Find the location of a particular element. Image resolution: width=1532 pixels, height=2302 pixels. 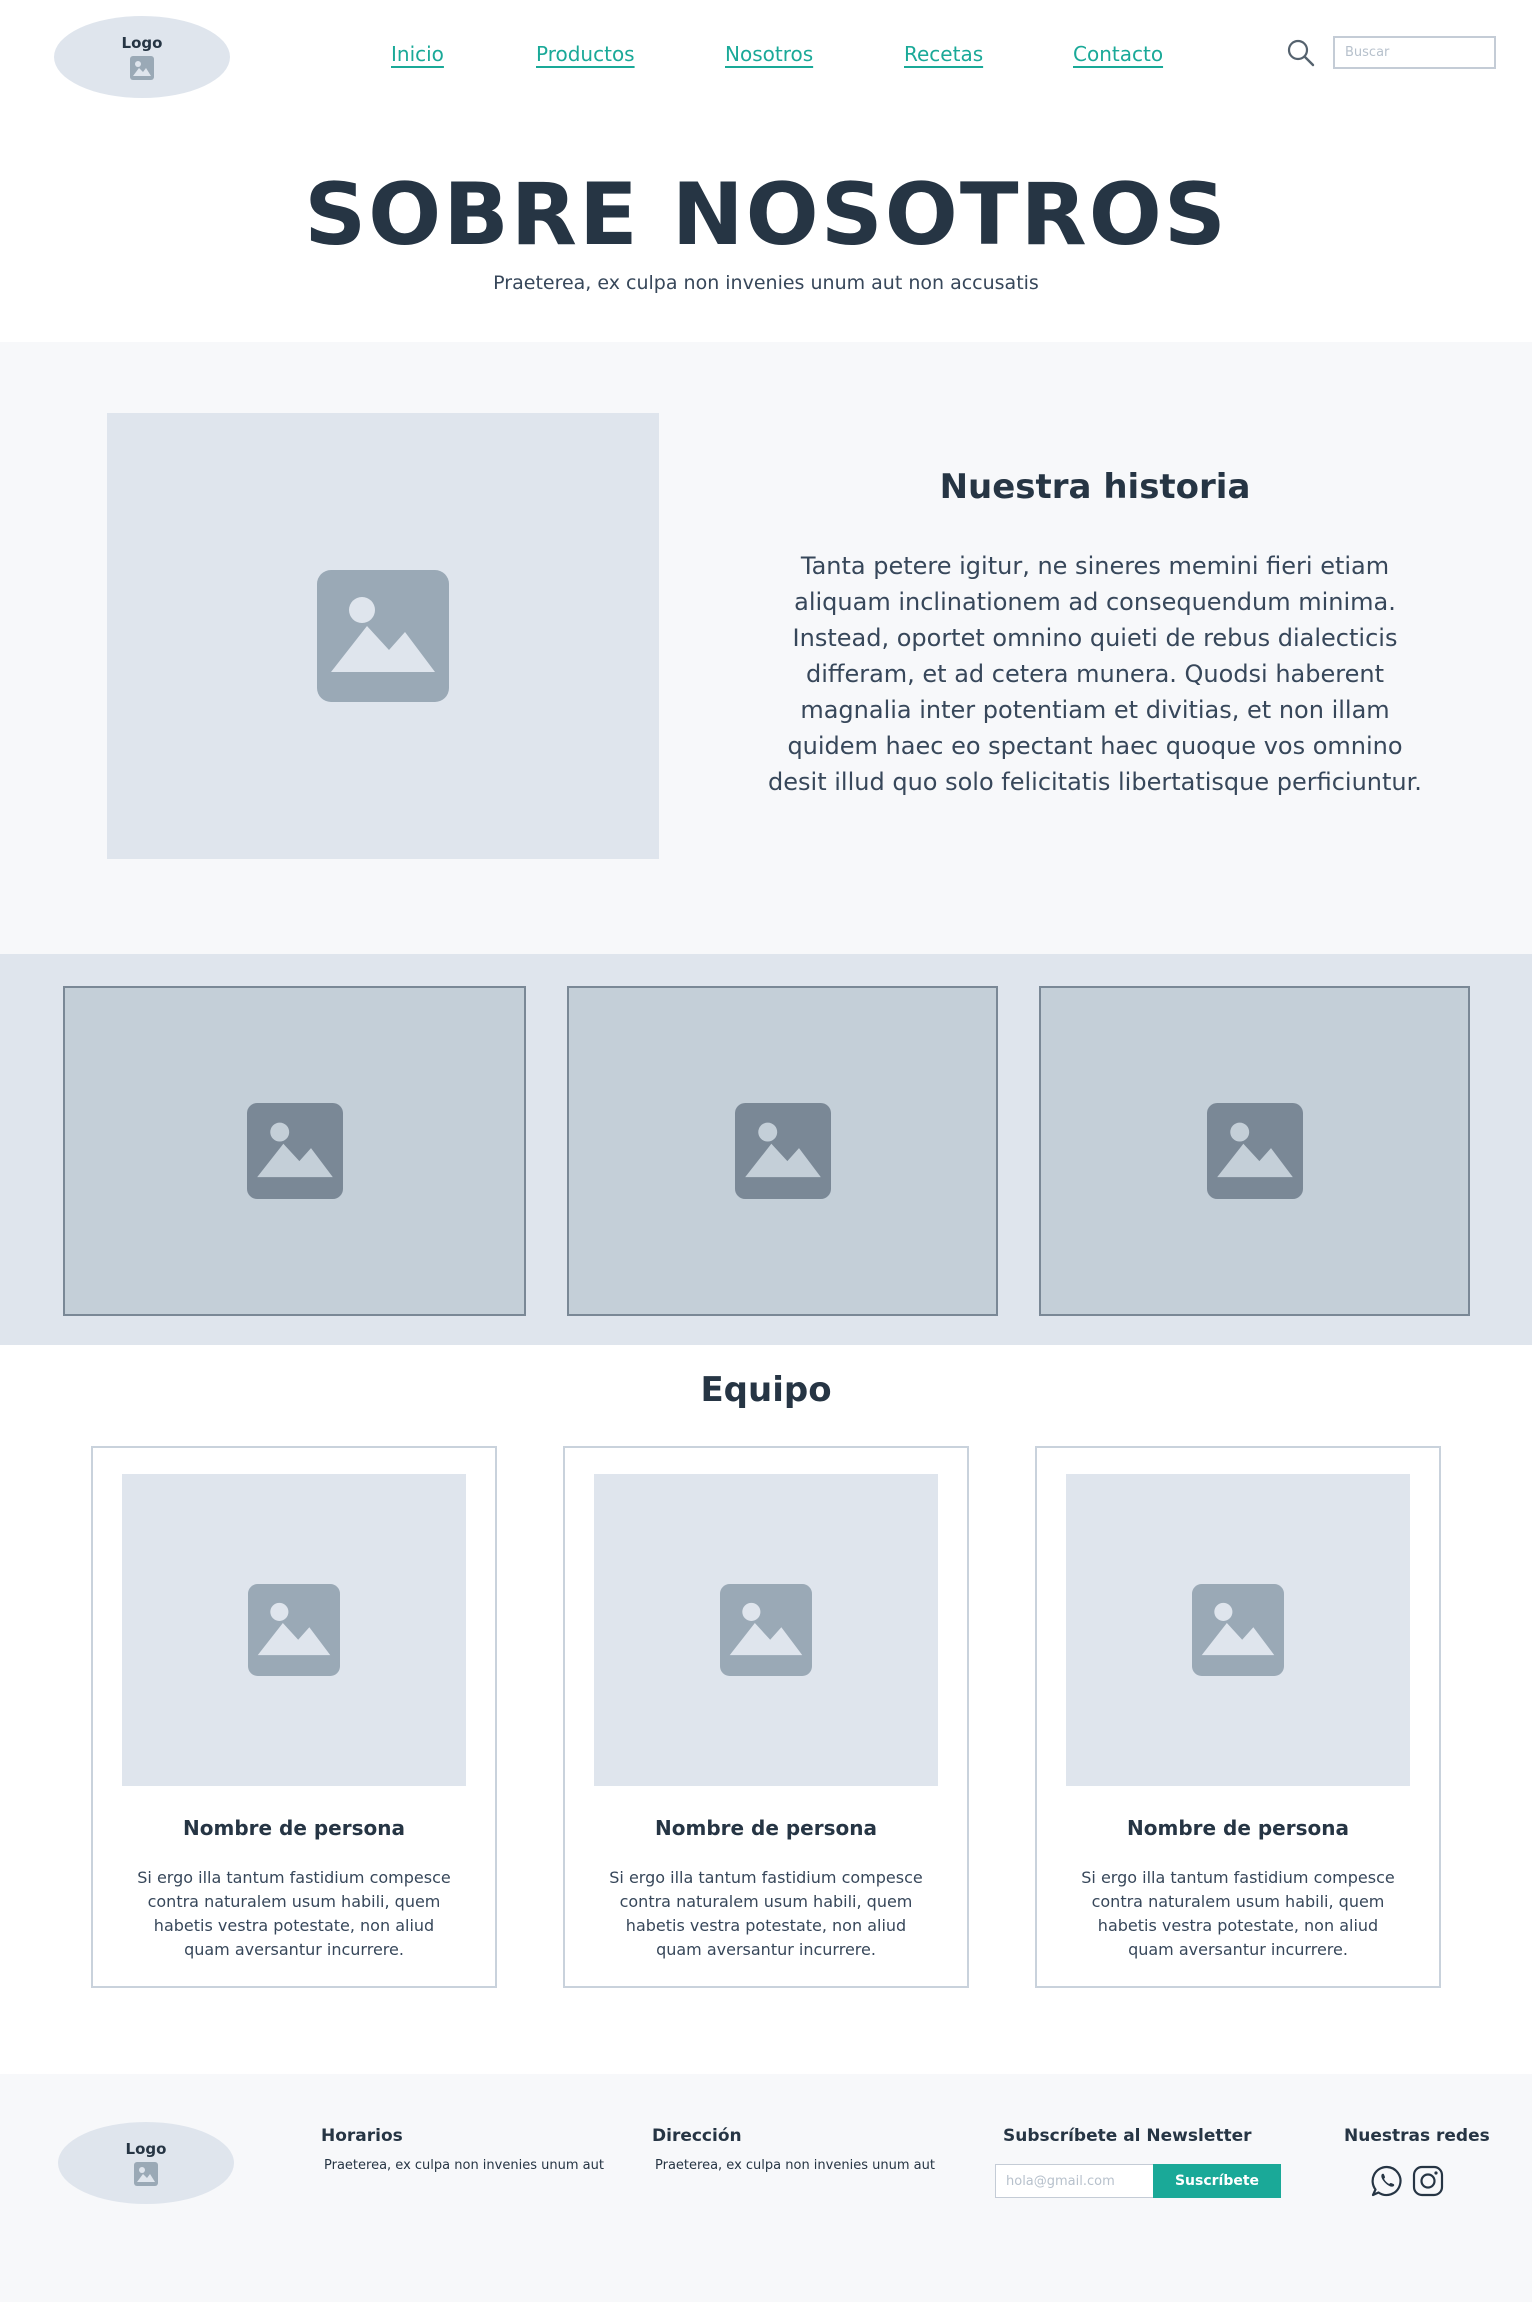

search-input is located at coordinates (1414, 52).